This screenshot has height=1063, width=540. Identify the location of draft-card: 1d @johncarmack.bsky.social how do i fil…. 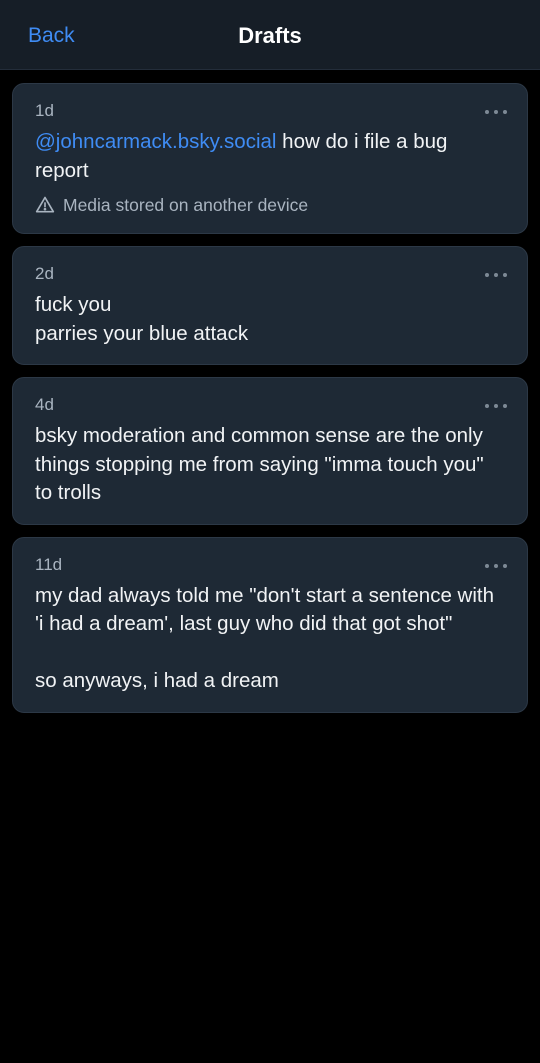
(270, 158).